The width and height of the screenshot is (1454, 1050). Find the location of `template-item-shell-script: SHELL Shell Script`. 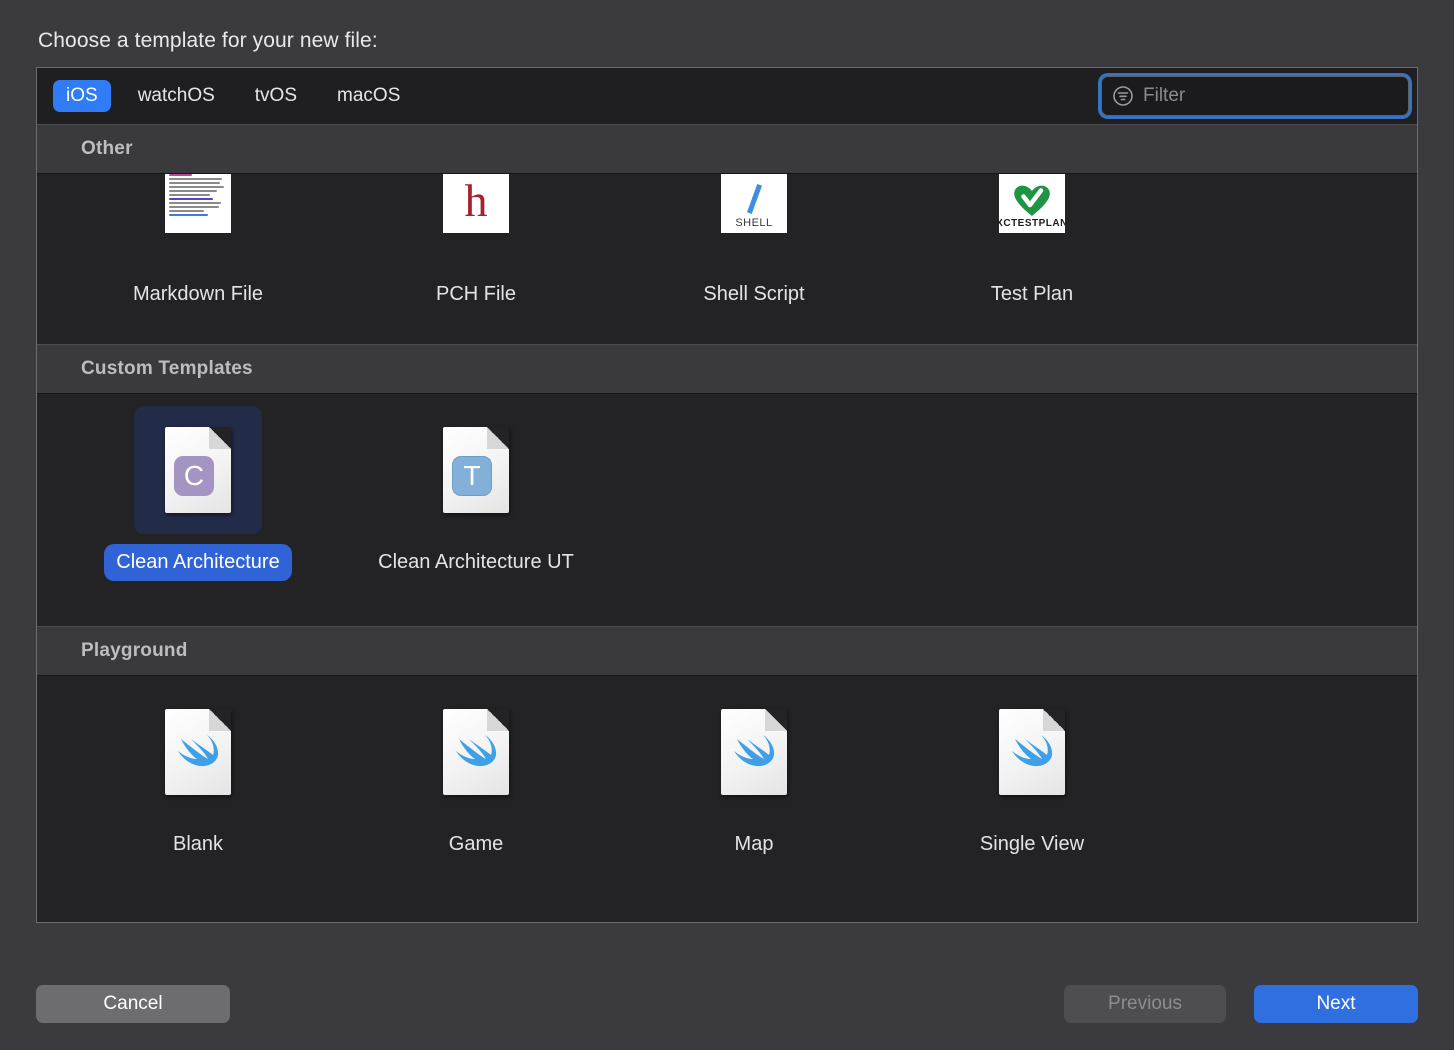

template-item-shell-script: SHELL Shell Script is located at coordinates (754, 243).